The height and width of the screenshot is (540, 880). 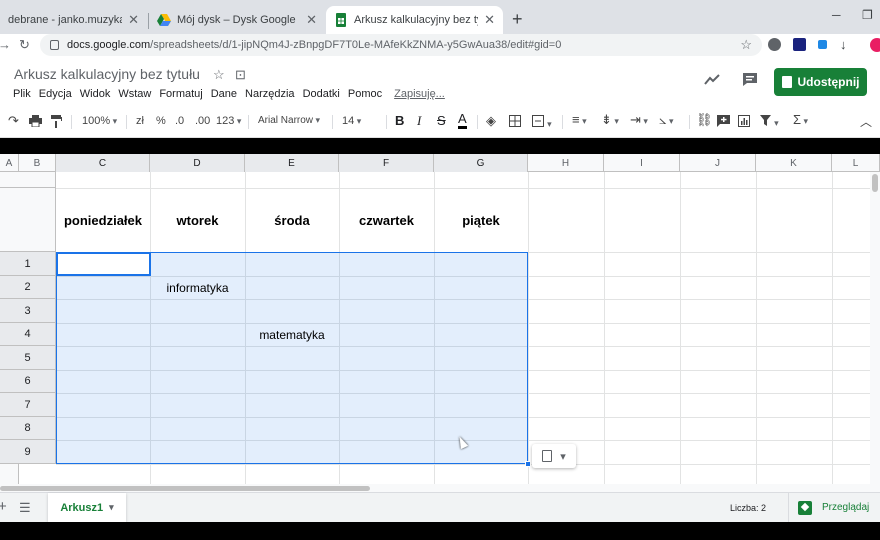 I want to click on text-rotation-icon: ⦣, so click(x=666, y=120).